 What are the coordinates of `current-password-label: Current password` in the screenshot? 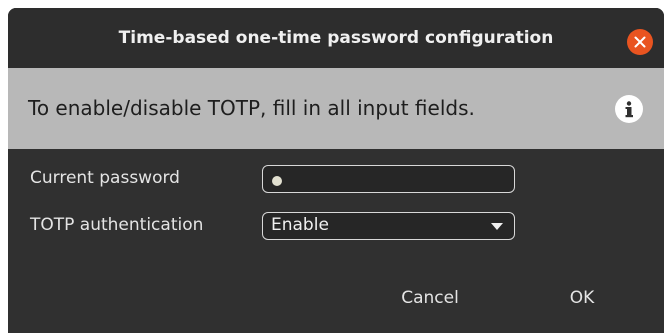 It's located at (105, 178).